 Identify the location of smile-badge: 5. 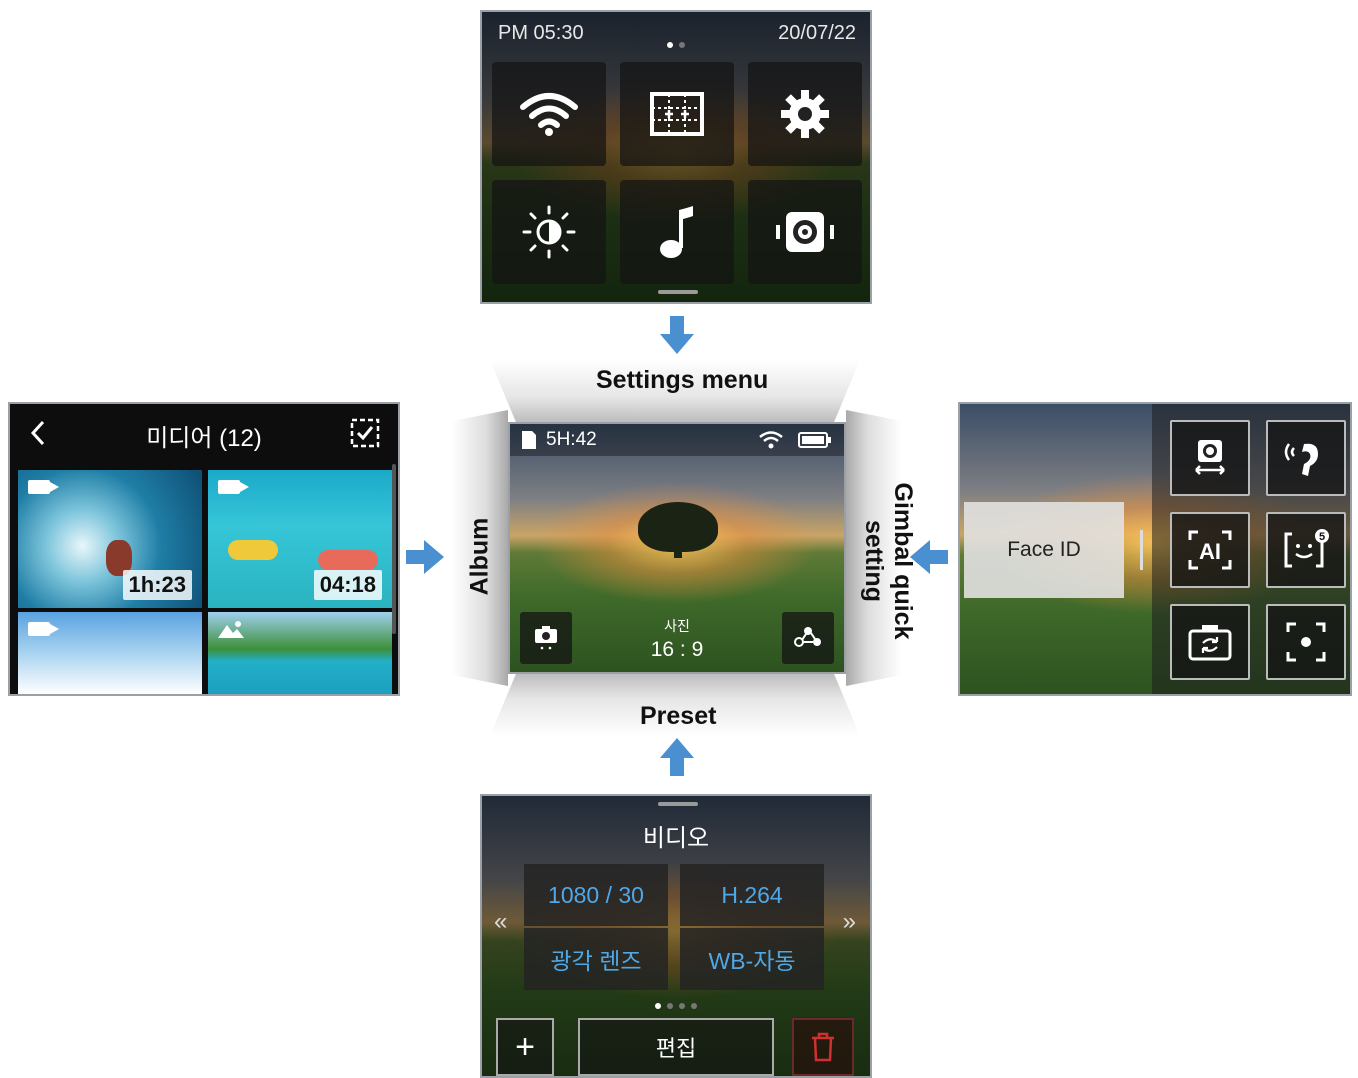
(1322, 537).